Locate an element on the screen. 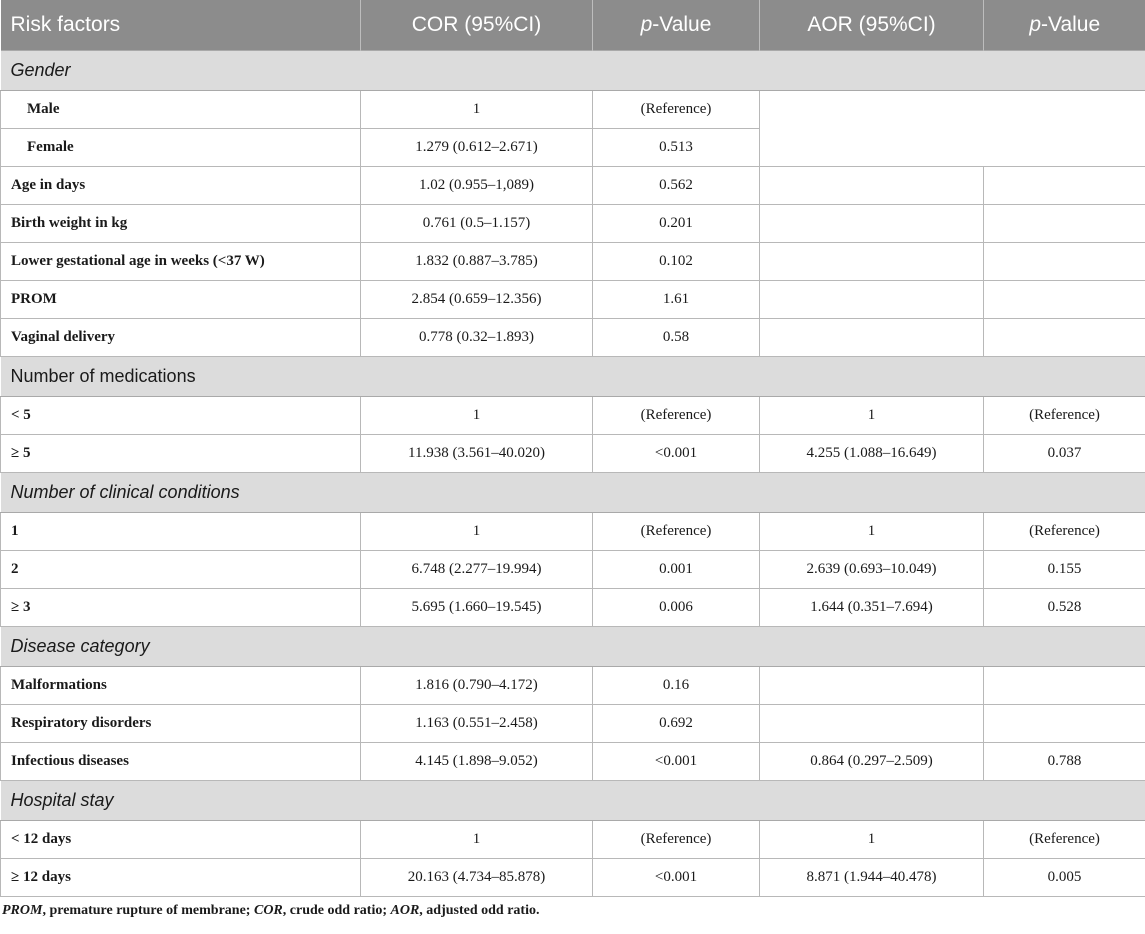 Image resolution: width=1145 pixels, height=934 pixels. p-value-cell: 0.201 is located at coordinates (676, 223).